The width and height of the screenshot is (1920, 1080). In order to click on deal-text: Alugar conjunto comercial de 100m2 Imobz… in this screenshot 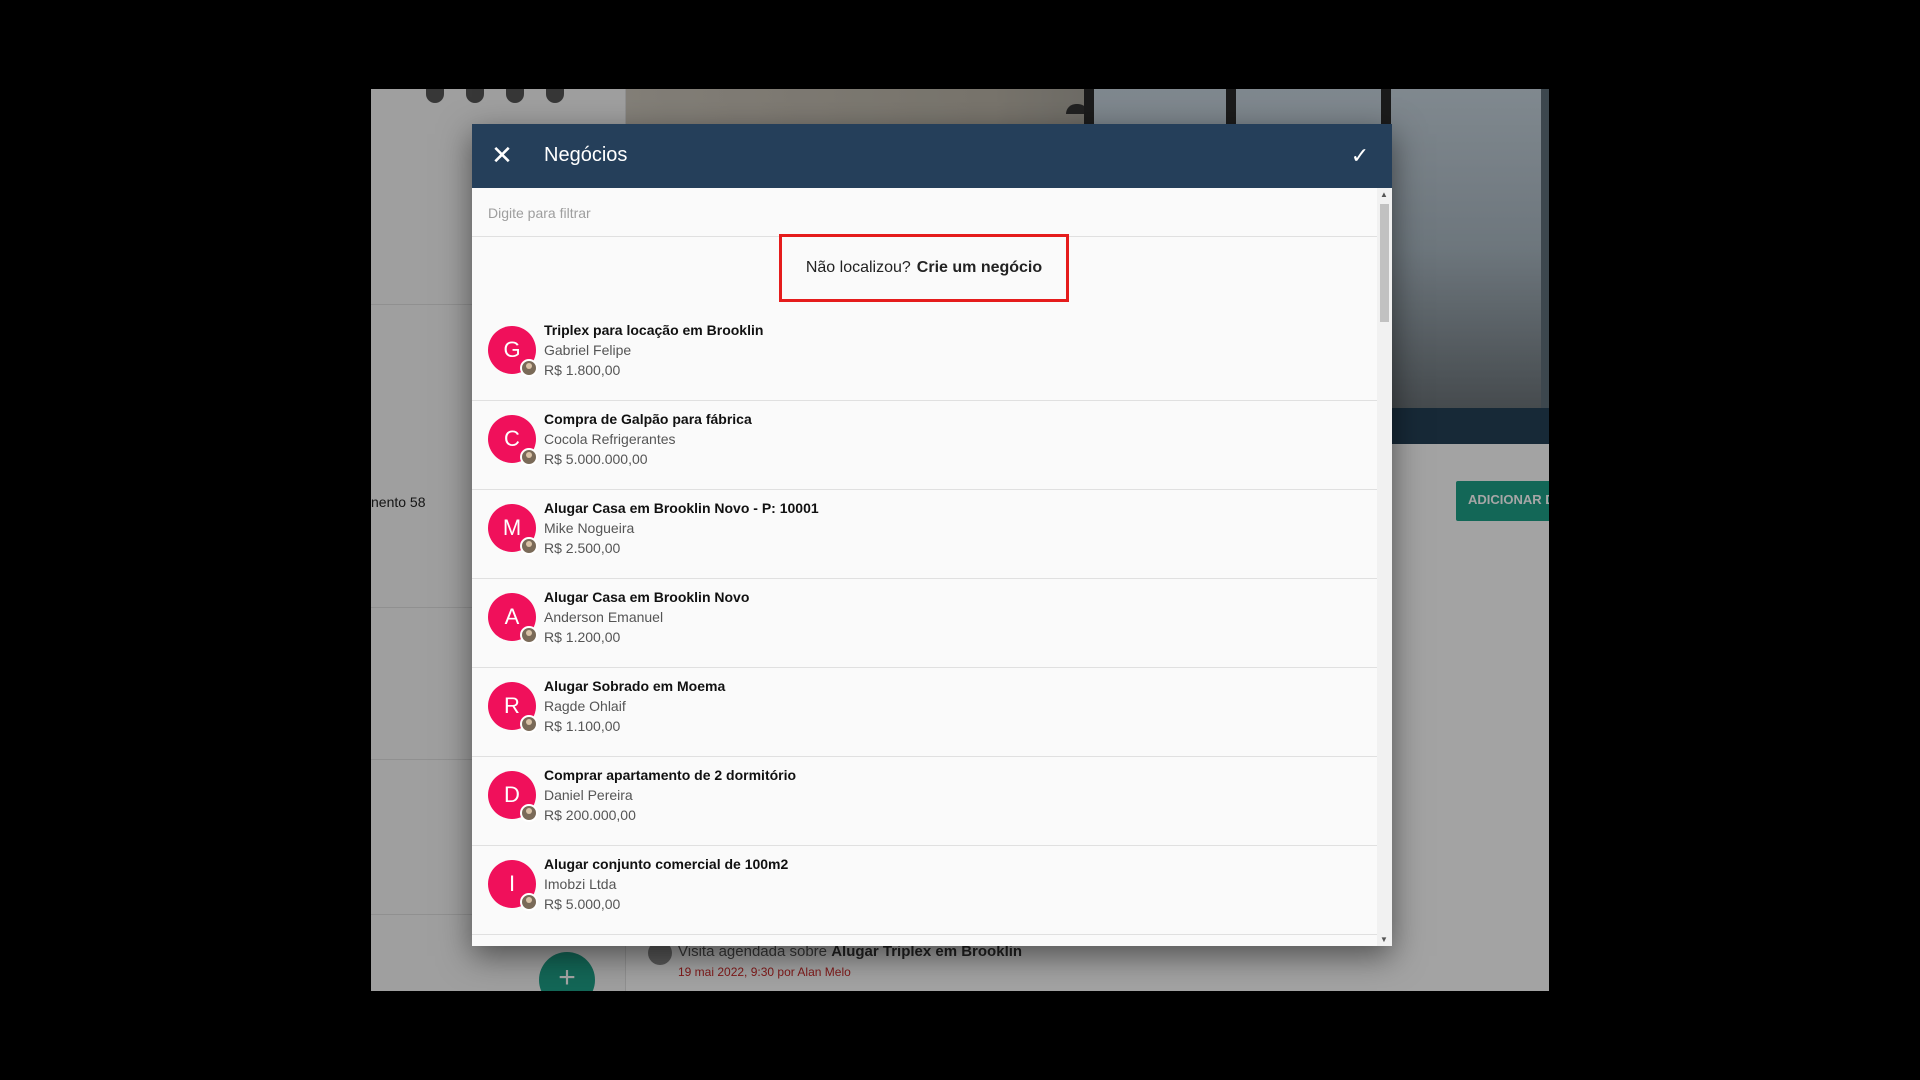, I will do `click(666, 884)`.